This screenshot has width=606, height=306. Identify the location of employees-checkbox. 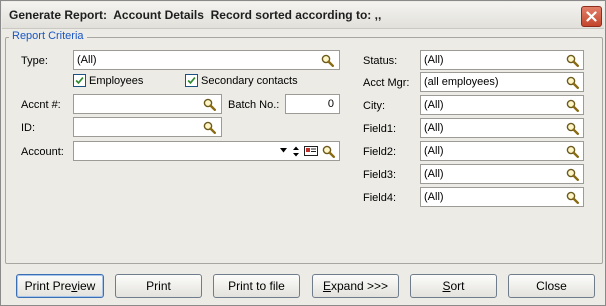
(79, 80).